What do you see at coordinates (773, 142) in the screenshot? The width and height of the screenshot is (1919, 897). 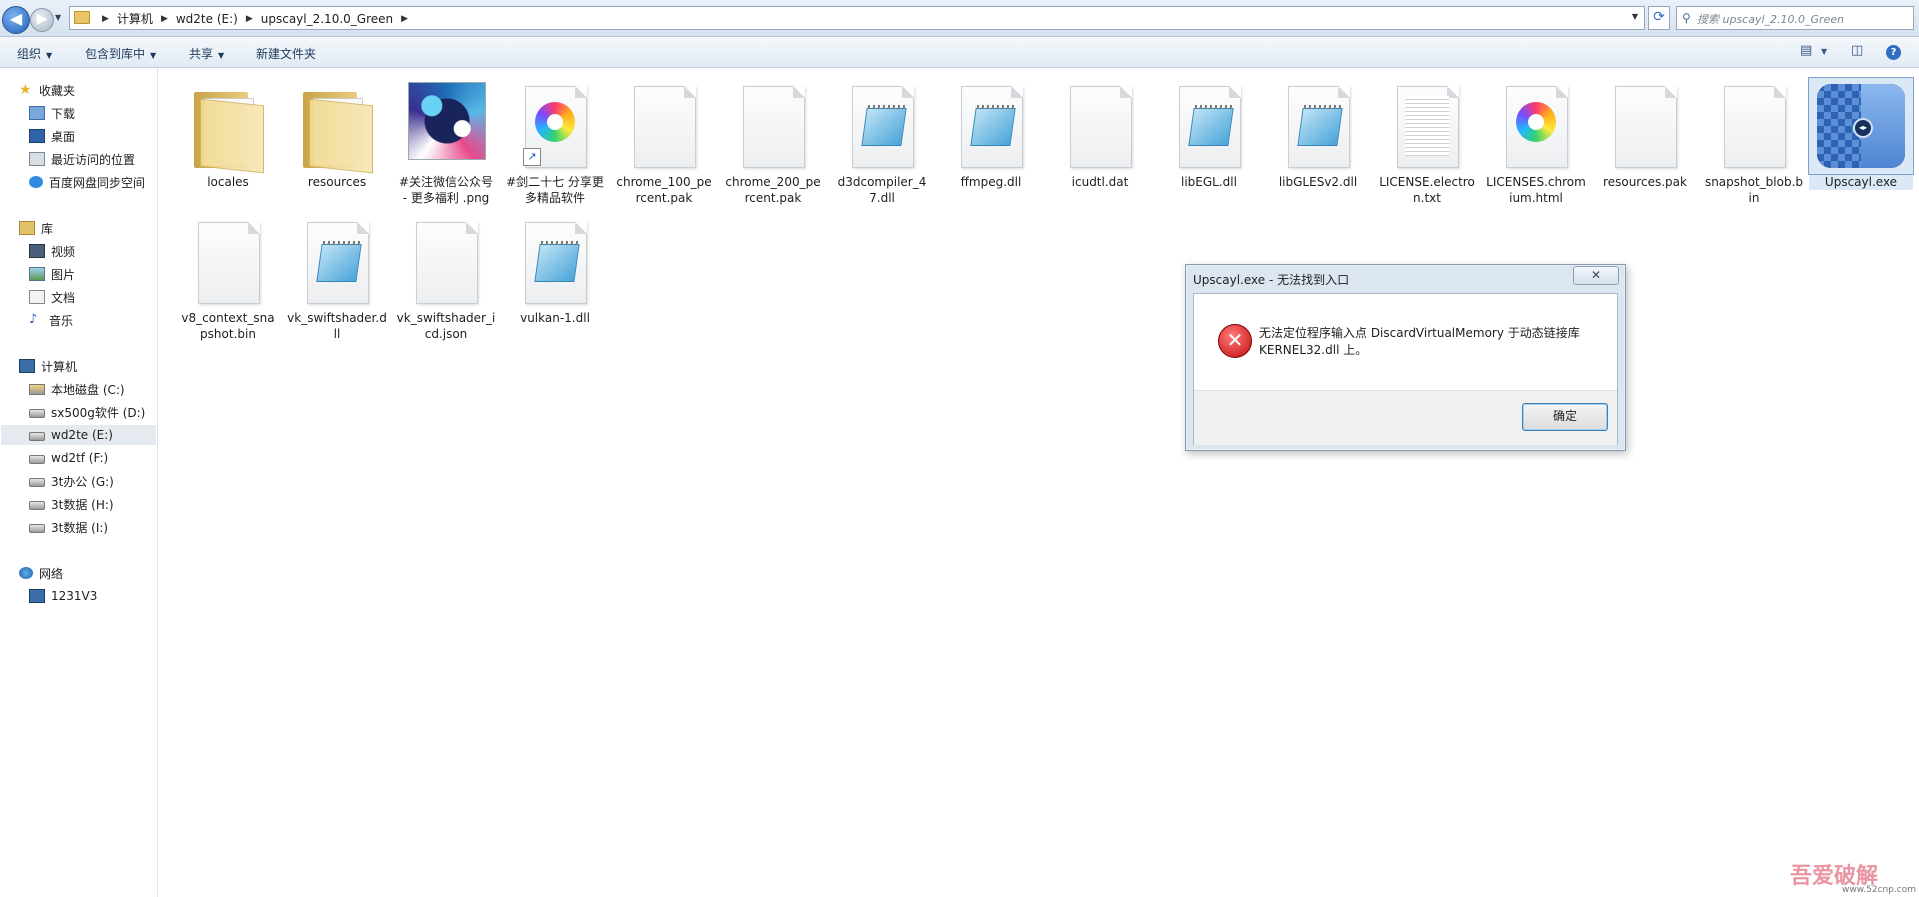 I see `file-item: chrome_200_percent.pak` at bounding box center [773, 142].